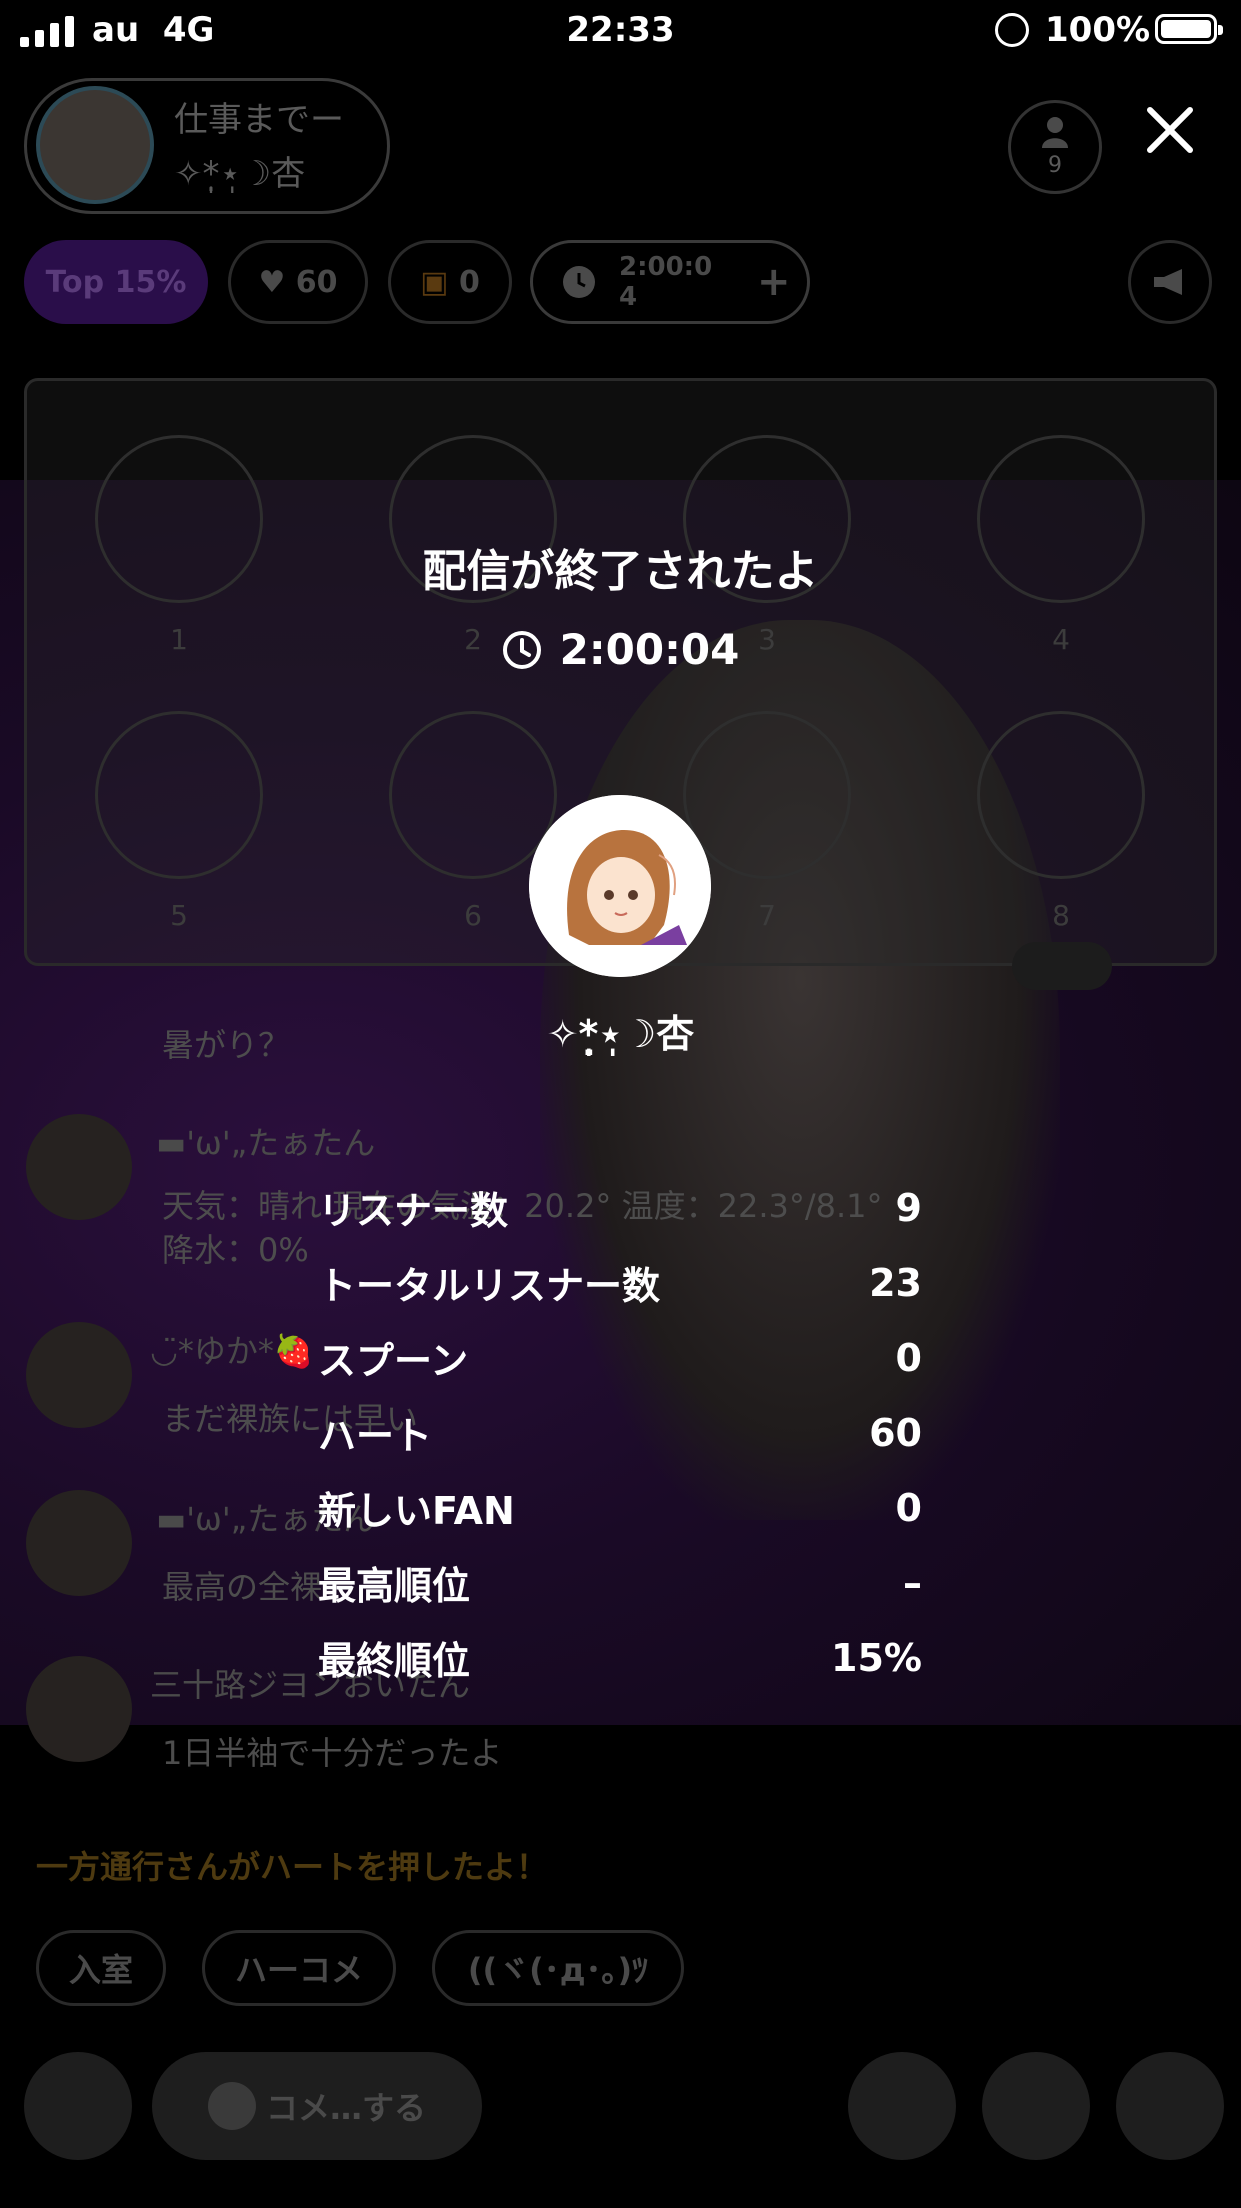 This screenshot has height=2208, width=1241. I want to click on spoons-chip: ▣ 0, so click(450, 282).